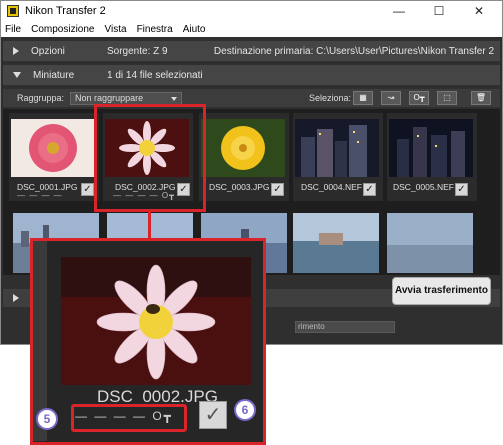 This screenshot has width=503, height=445. What do you see at coordinates (447, 98) in the screenshot?
I see `select-none-icon: ⬚` at bounding box center [447, 98].